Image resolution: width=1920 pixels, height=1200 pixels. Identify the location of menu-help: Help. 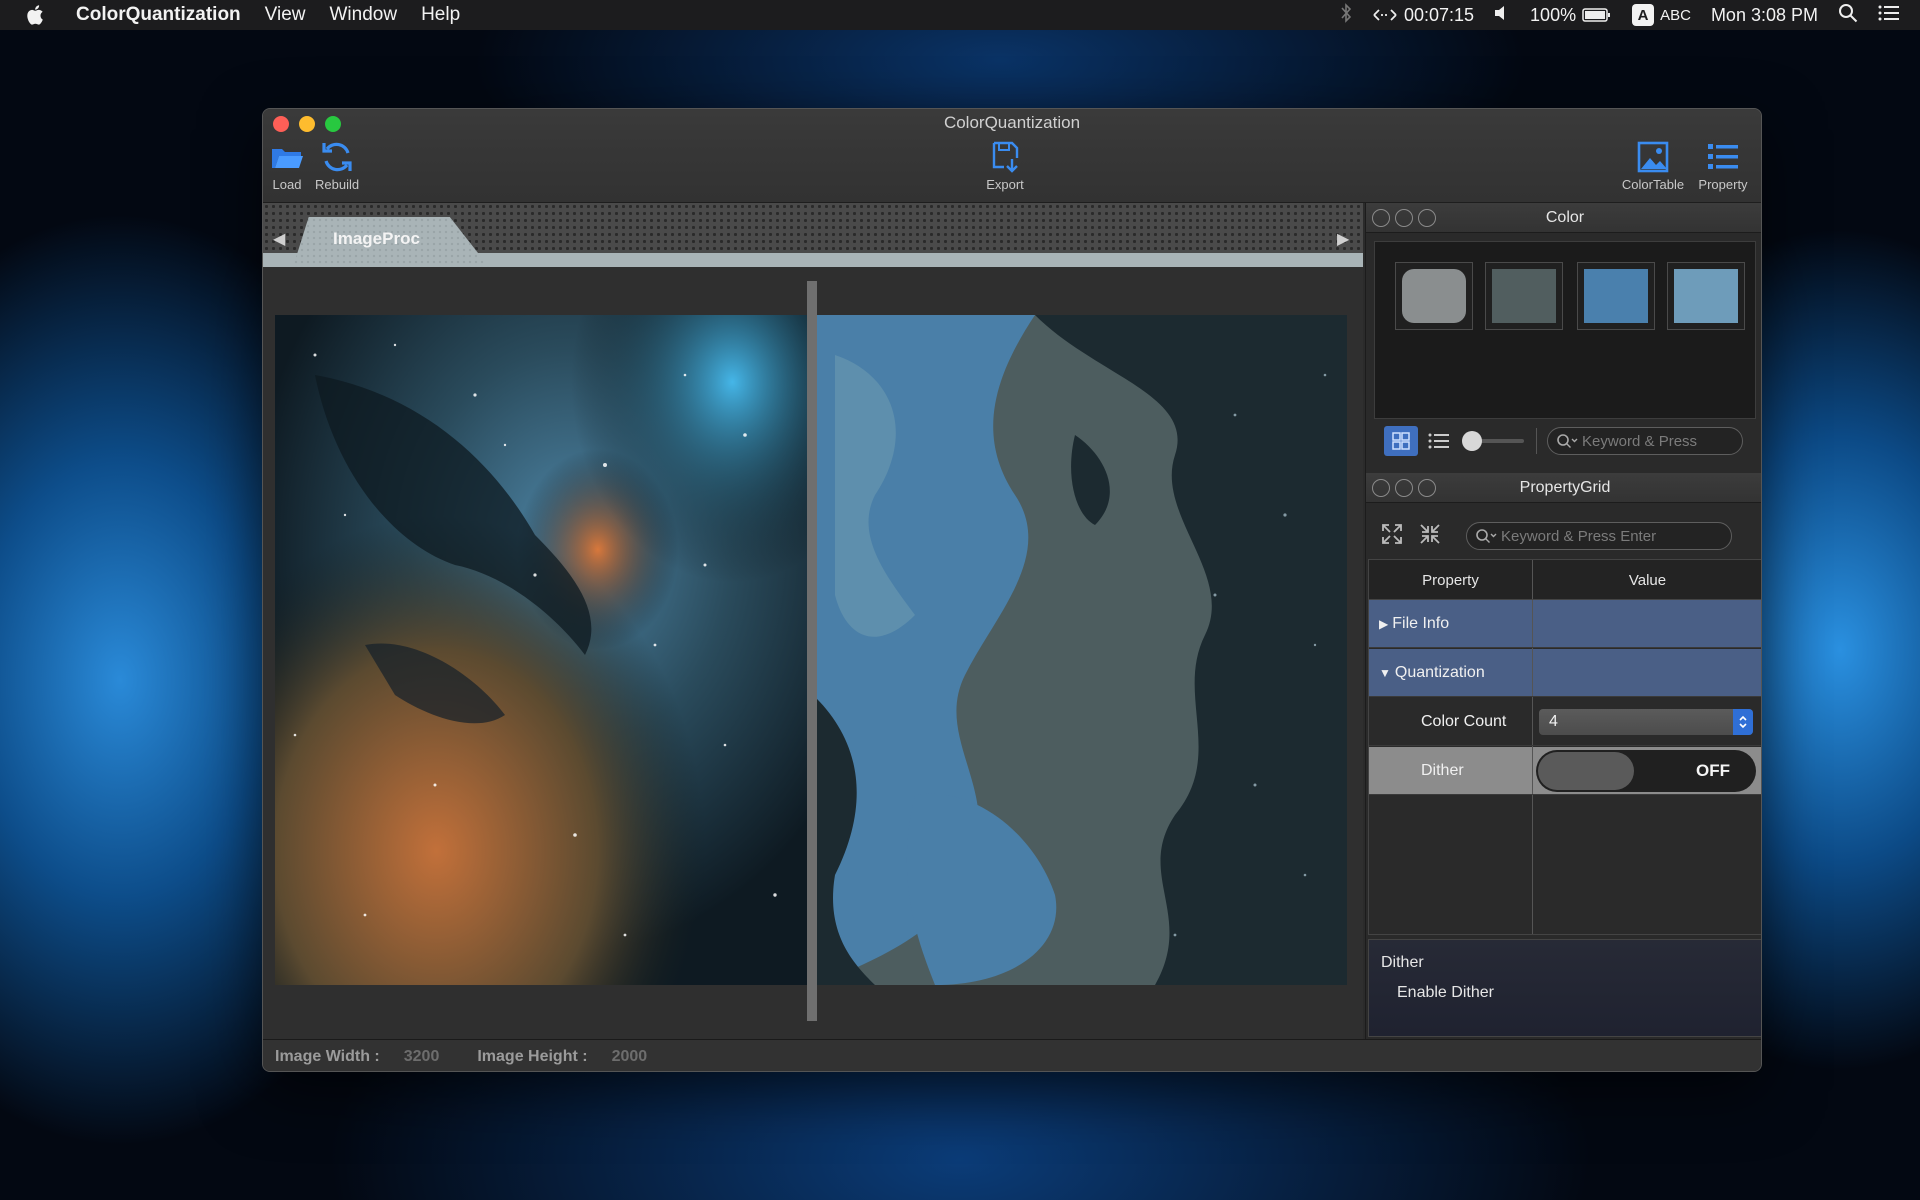
(440, 15).